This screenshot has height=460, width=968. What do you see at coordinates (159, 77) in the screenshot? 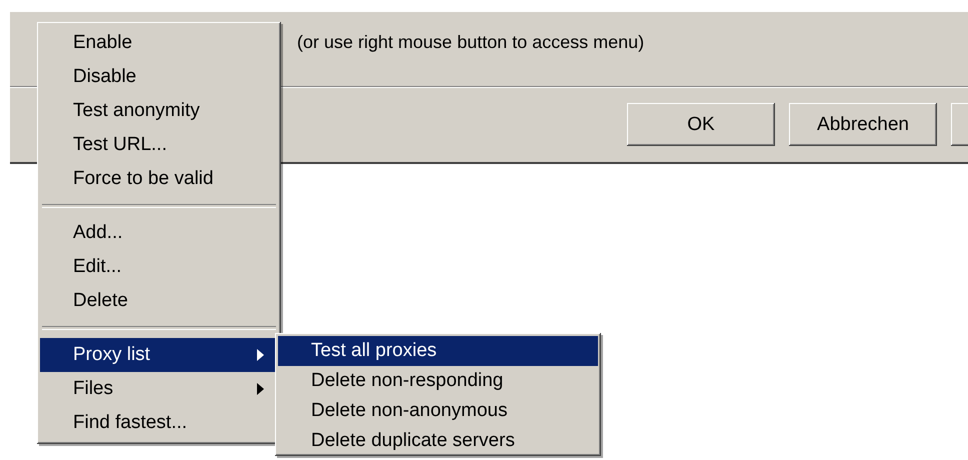
I see `menu-item: Disable` at bounding box center [159, 77].